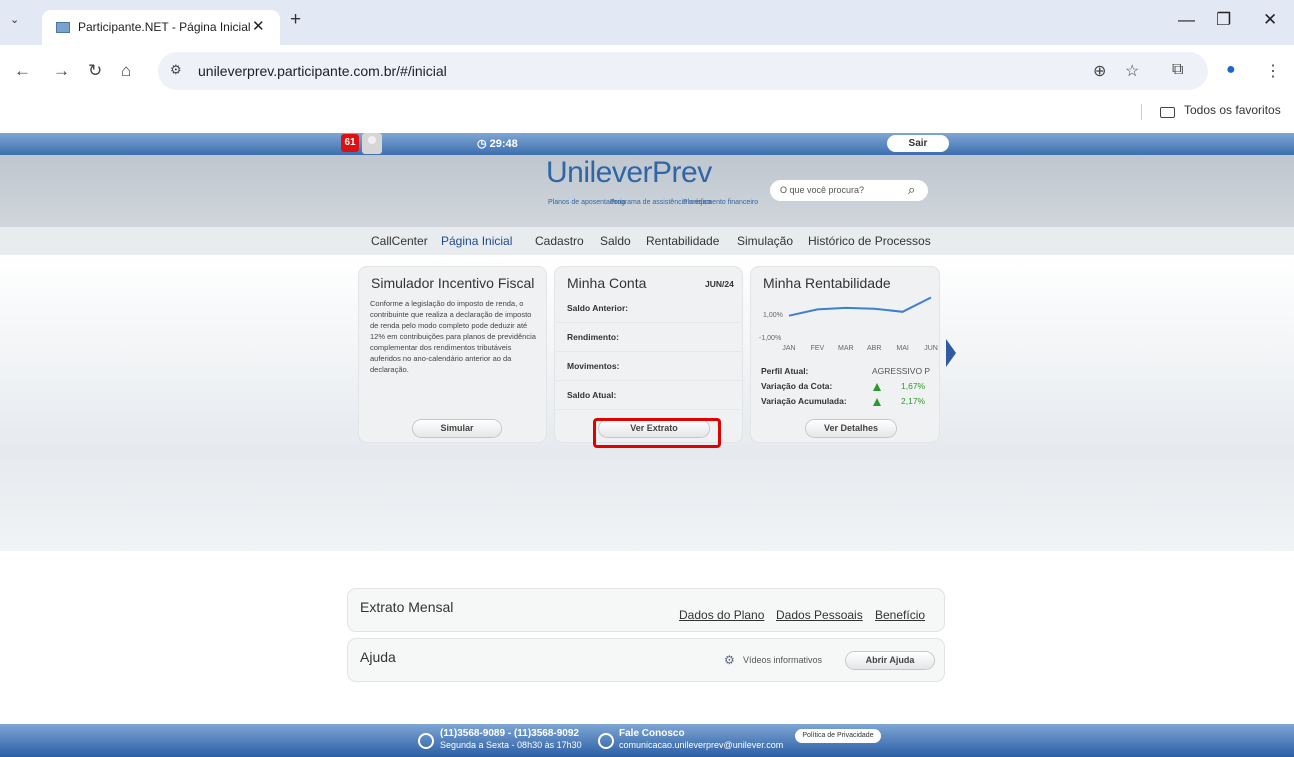 Image resolution: width=1294 pixels, height=757 pixels. I want to click on fale-conosco-link: Fale Conosco, so click(652, 733).